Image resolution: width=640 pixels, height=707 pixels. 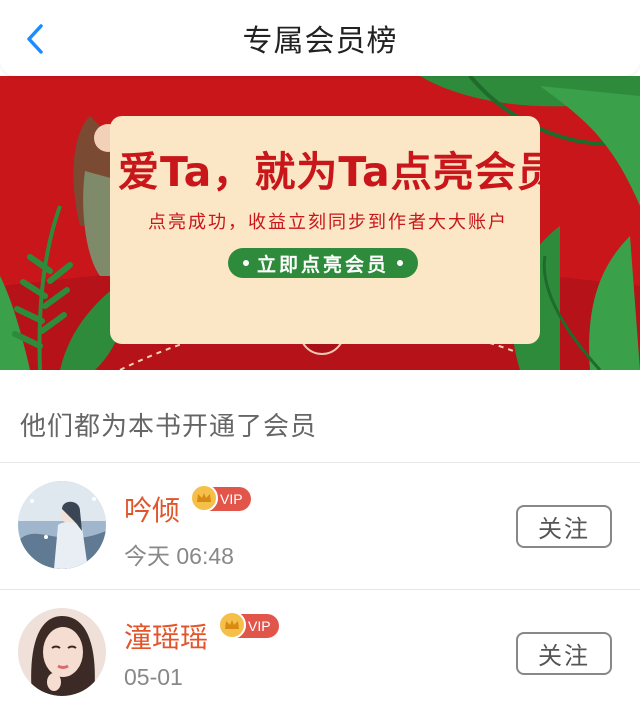 I want to click on top-nav-bar: 专属会员榜, so click(x=320, y=38).